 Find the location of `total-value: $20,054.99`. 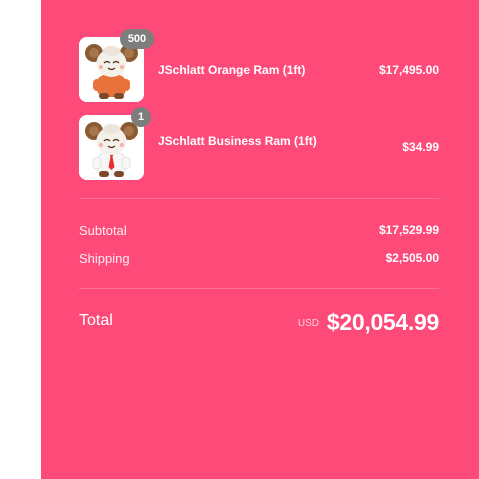

total-value: $20,054.99 is located at coordinates (382, 322).